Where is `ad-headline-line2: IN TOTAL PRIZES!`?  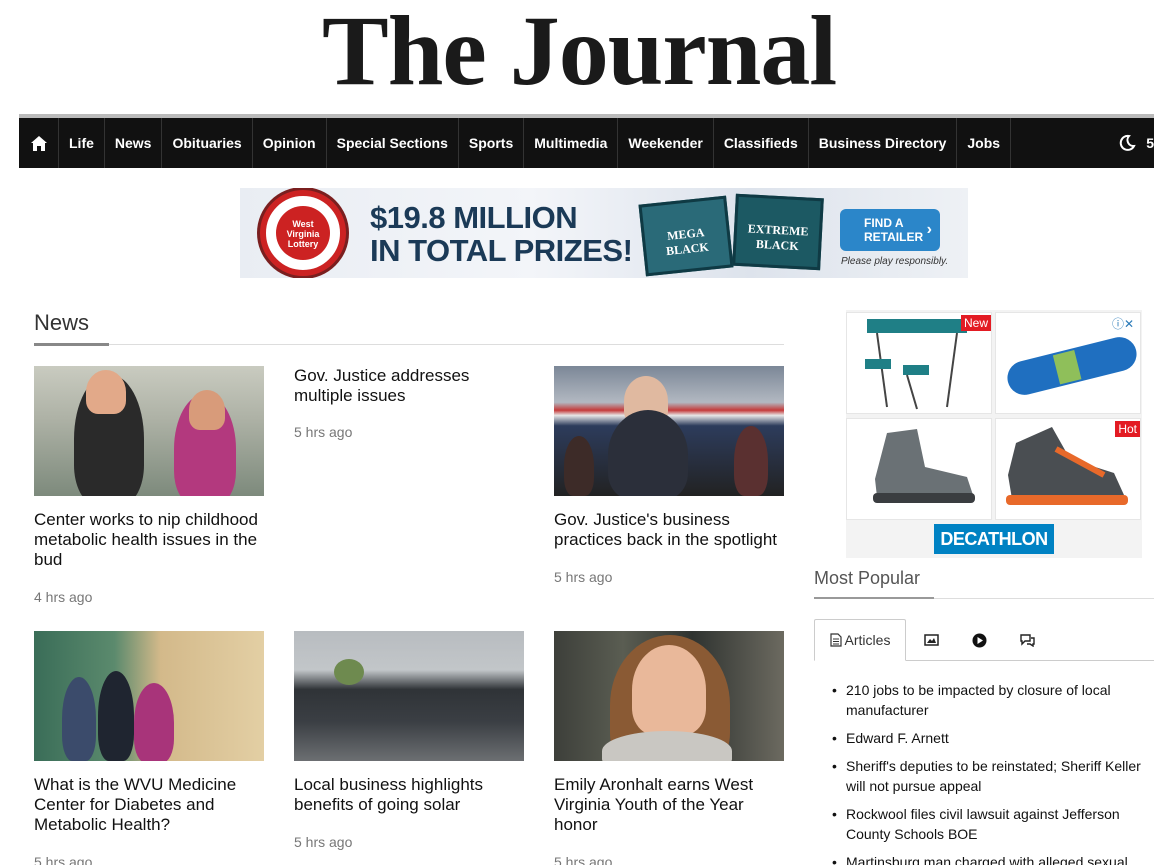 ad-headline-line2: IN TOTAL PRIZES! is located at coordinates (501, 250).